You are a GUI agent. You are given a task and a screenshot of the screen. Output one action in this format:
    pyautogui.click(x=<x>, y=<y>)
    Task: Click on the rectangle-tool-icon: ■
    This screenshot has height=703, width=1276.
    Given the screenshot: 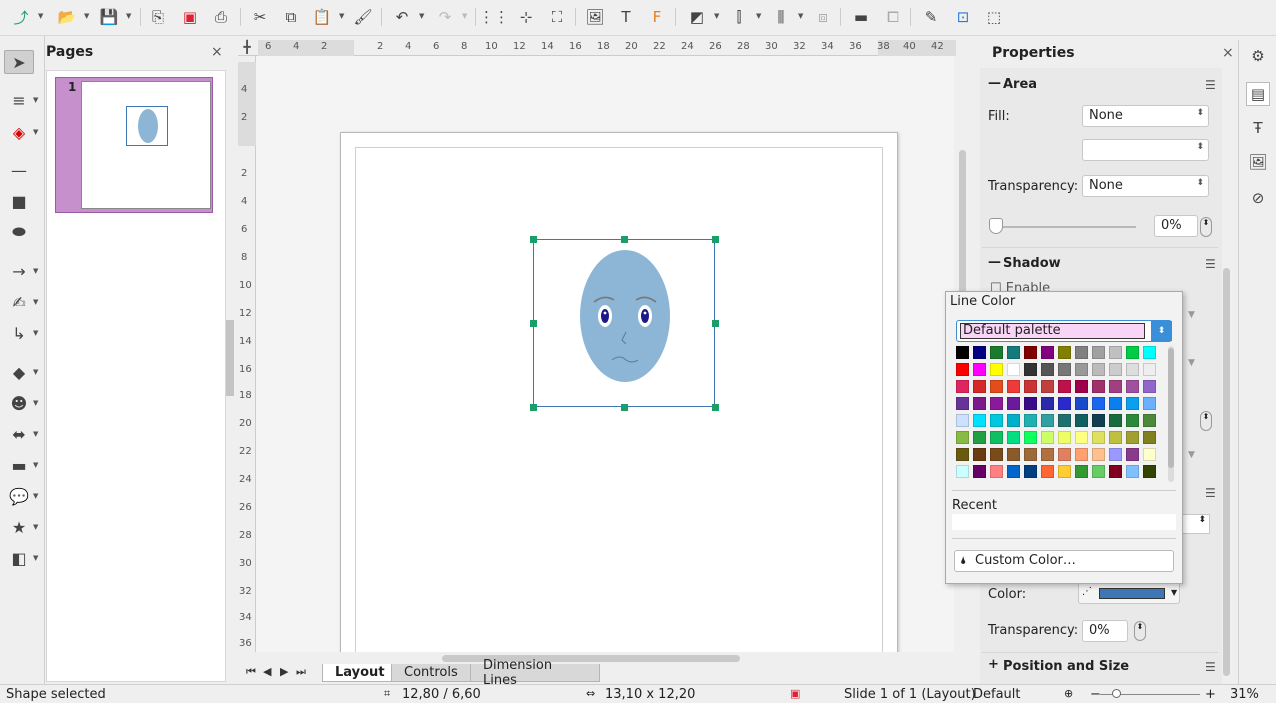 What is the action you would take?
    pyautogui.click(x=19, y=201)
    